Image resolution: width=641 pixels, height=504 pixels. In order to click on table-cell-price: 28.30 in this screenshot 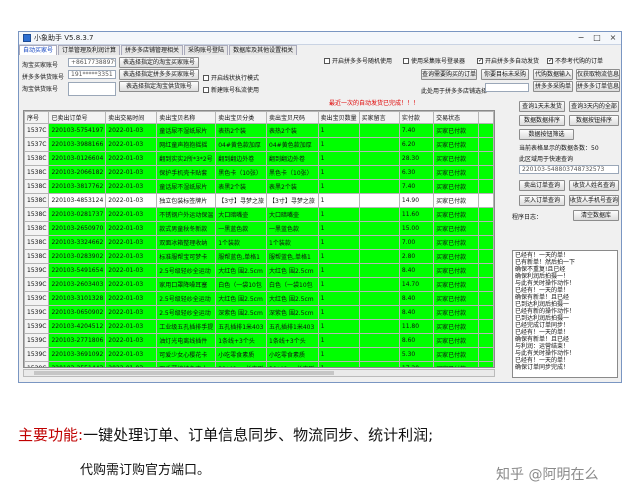, I will do `click(416, 158)`.